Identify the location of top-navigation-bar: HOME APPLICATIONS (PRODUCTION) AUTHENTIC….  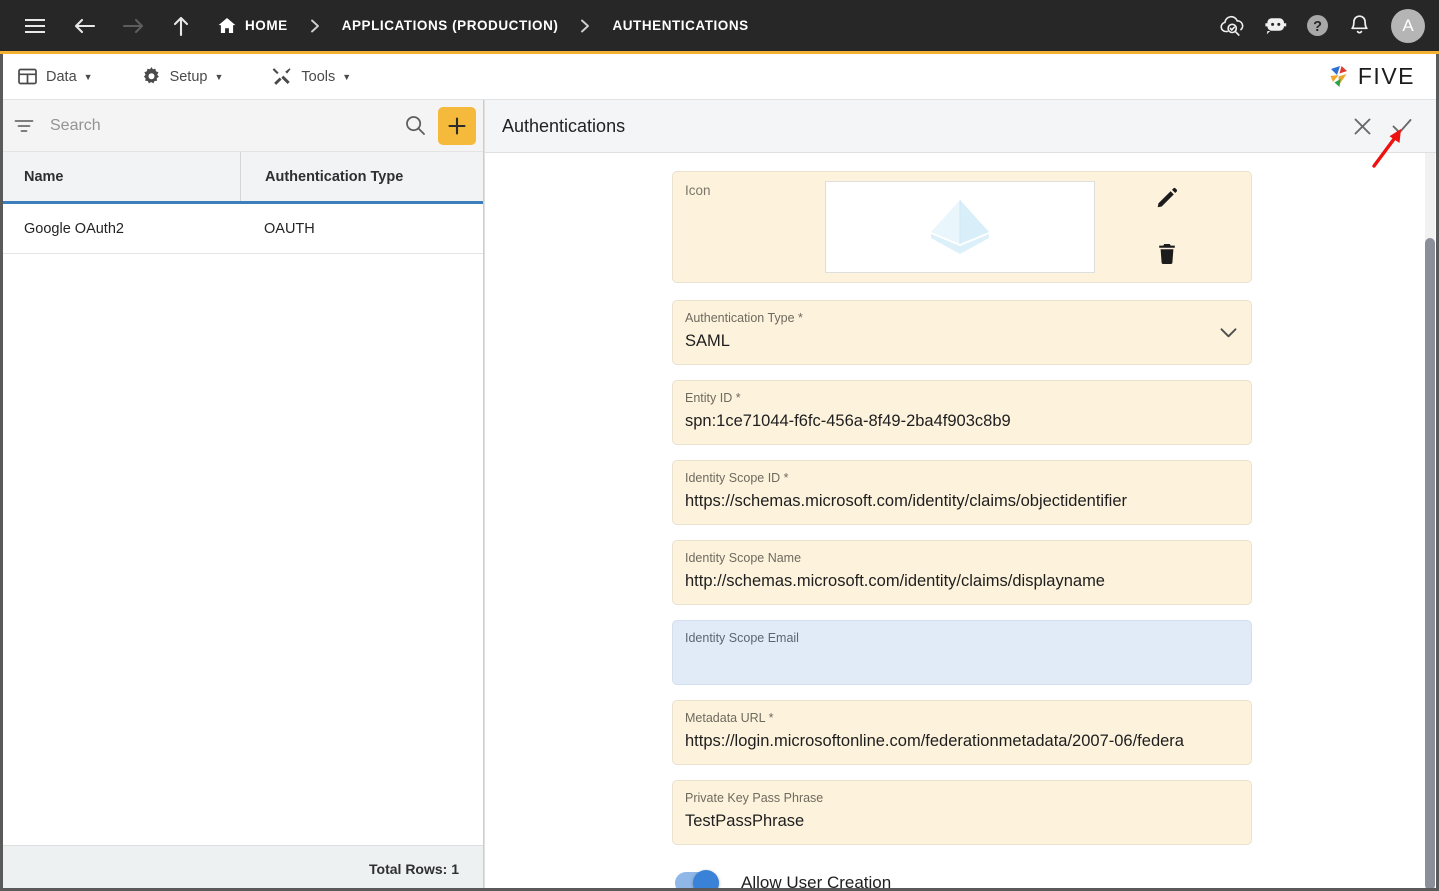
(719, 27).